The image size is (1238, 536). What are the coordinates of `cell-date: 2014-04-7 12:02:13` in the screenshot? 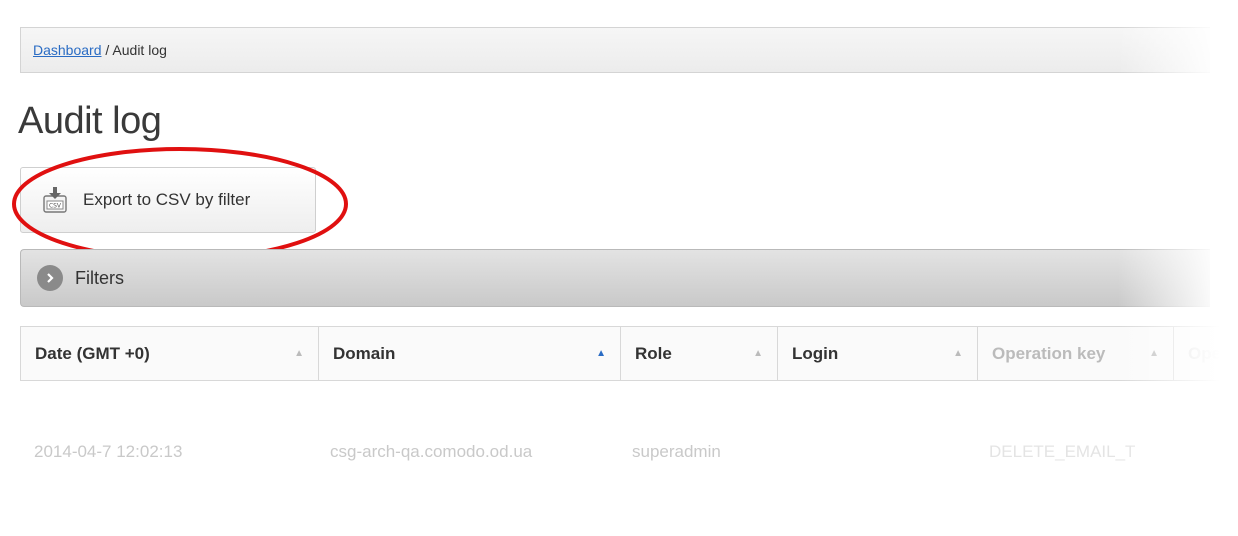 It's located at (108, 451).